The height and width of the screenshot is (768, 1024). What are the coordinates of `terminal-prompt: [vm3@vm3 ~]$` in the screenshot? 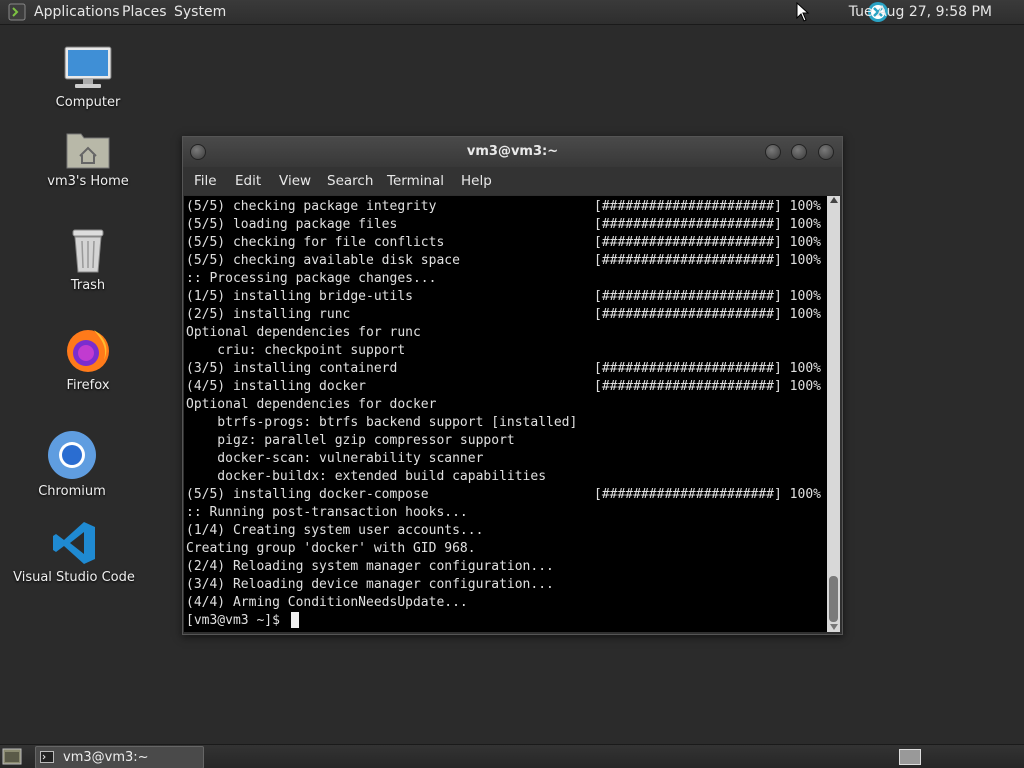 It's located at (237, 620).